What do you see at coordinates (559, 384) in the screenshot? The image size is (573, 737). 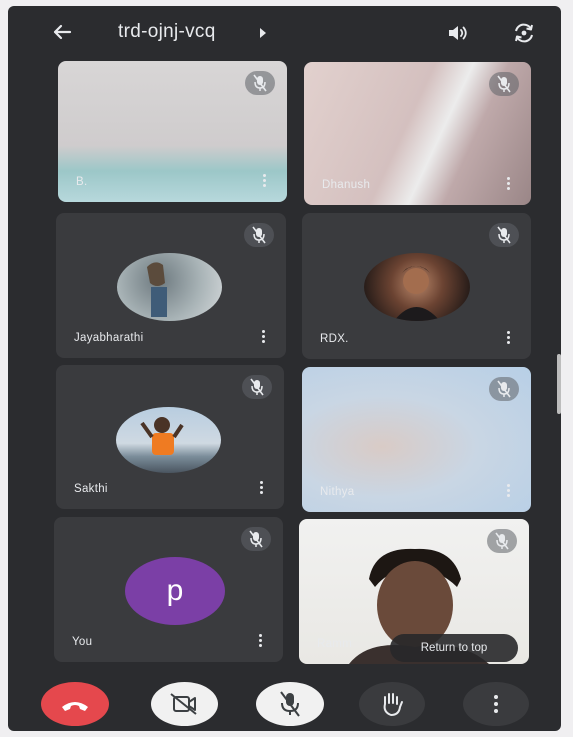 I see `scrollbar` at bounding box center [559, 384].